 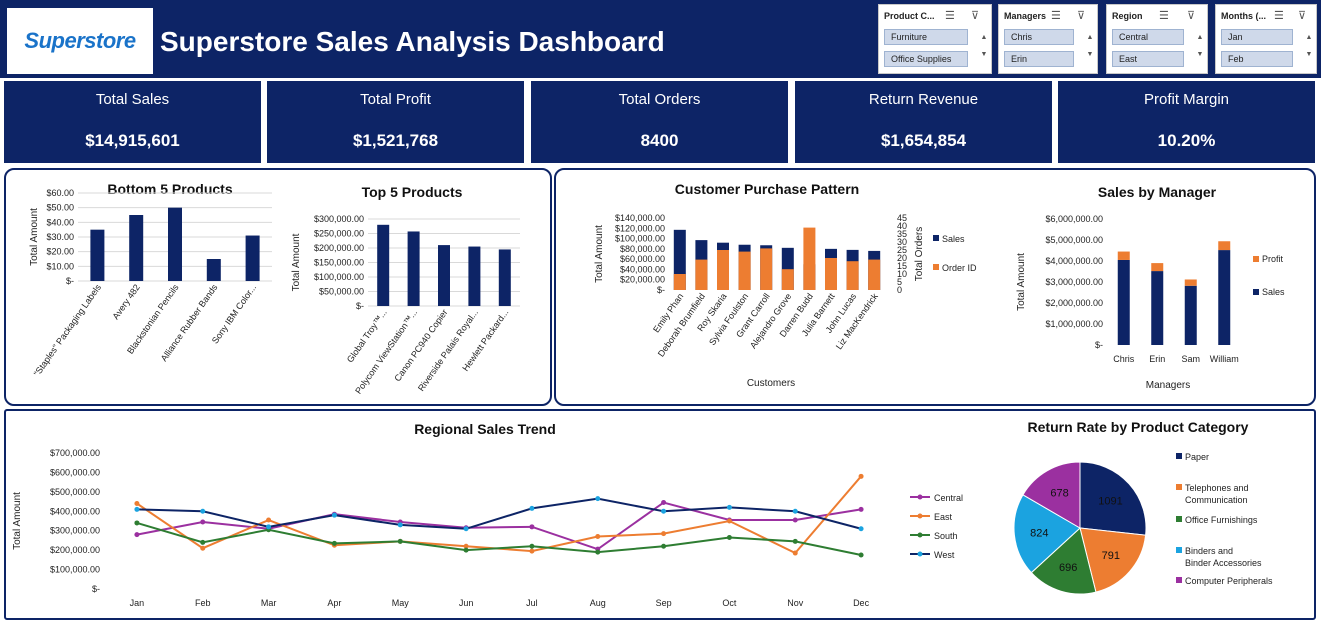 I want to click on kpi-value: $1,521,768, so click(x=395, y=140).